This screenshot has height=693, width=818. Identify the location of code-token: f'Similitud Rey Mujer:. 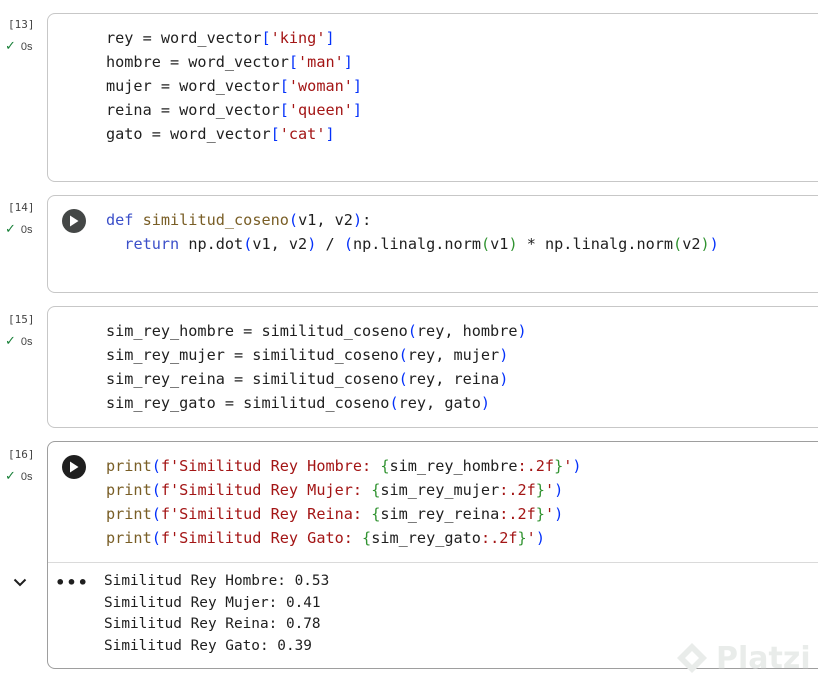
(266, 490).